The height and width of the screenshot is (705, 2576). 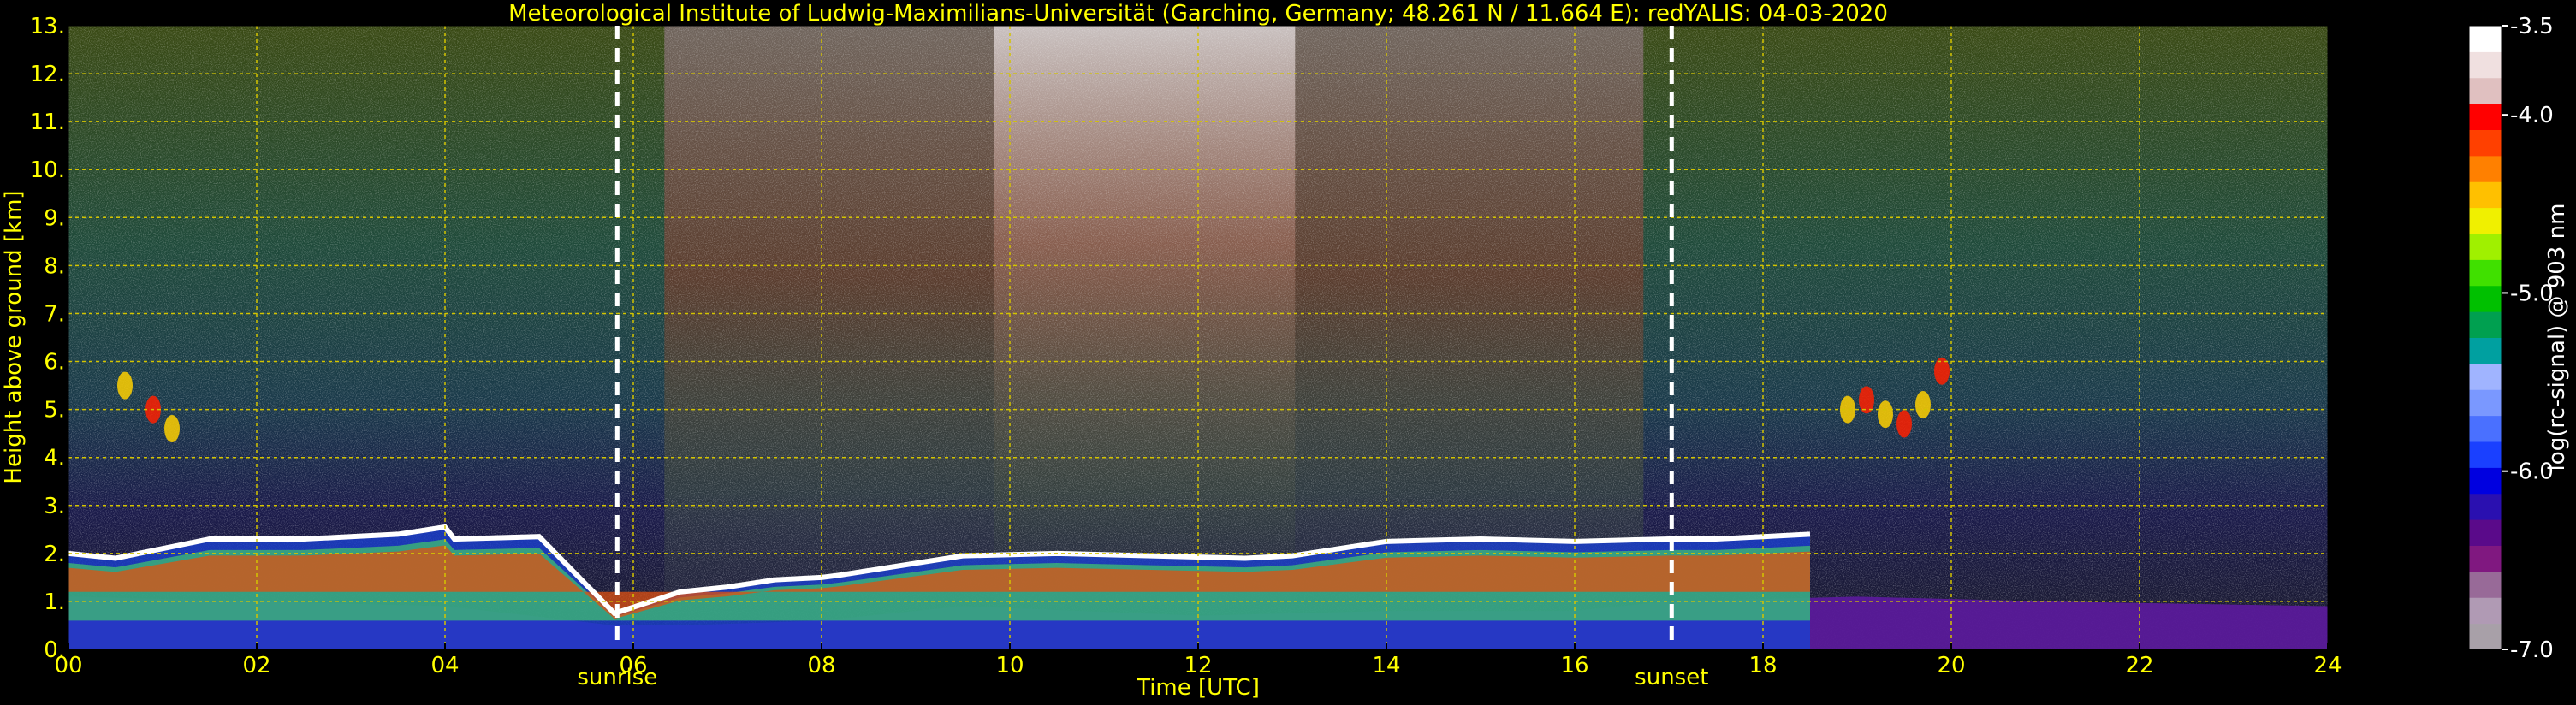 I want to click on x-tick-label: 16, so click(x=1574, y=665).